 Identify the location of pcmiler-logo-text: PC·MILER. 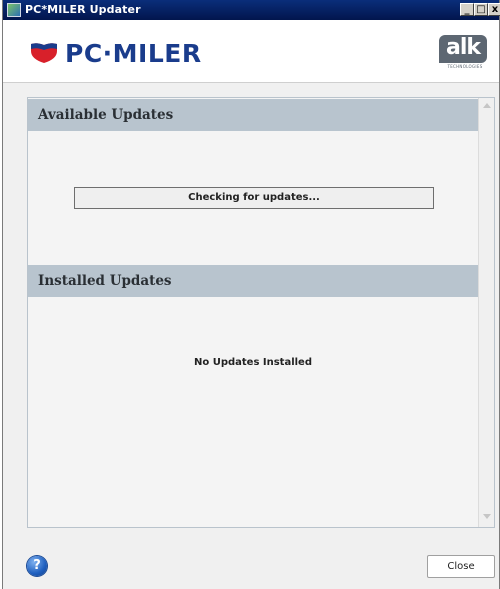
(133, 53).